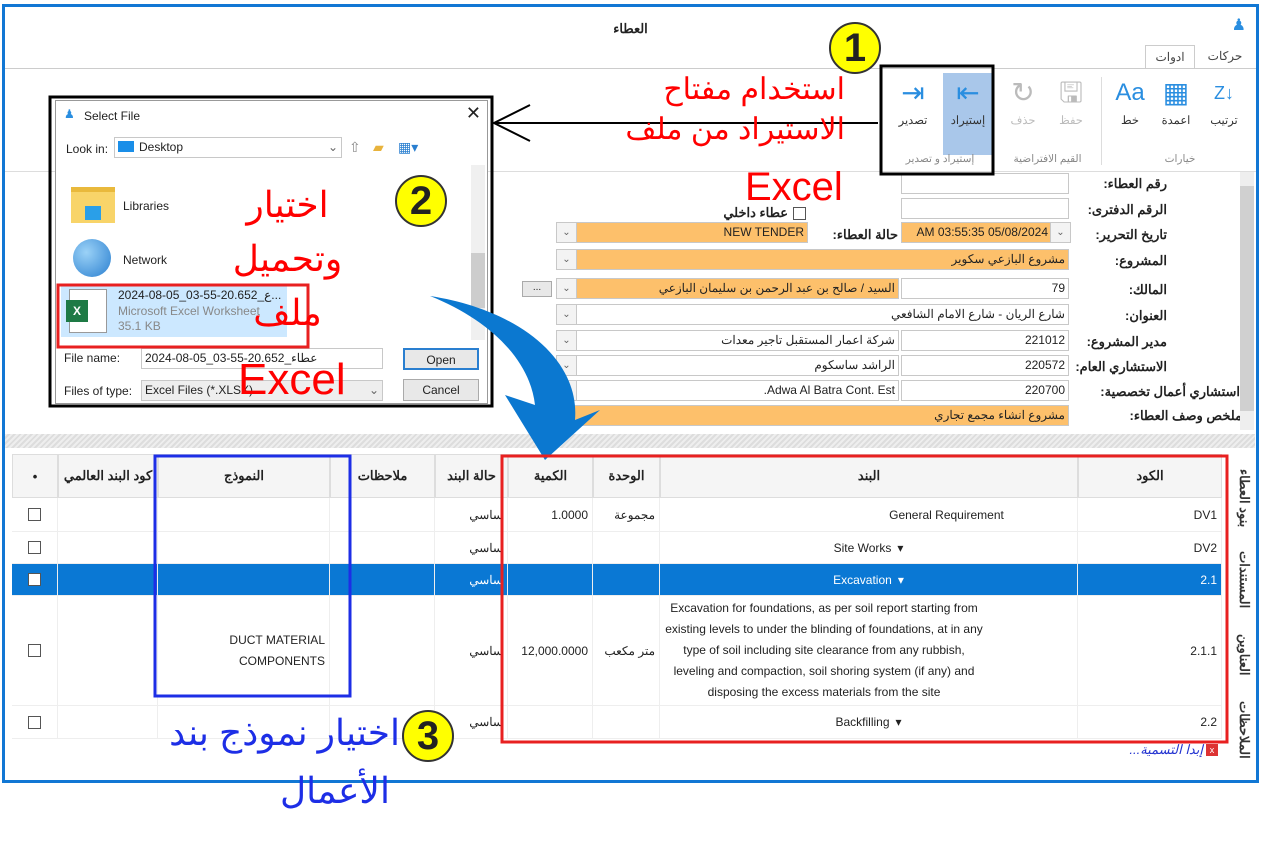  Describe the element at coordinates (335, 790) in the screenshot. I see `step-3-line: الأعمال` at that location.